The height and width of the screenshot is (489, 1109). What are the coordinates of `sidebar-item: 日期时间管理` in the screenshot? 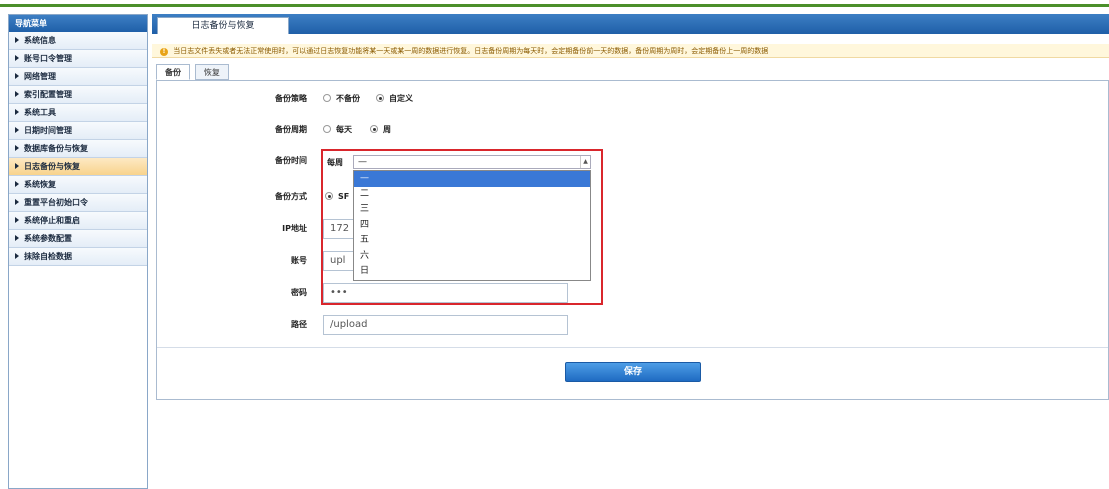 It's located at (78, 131).